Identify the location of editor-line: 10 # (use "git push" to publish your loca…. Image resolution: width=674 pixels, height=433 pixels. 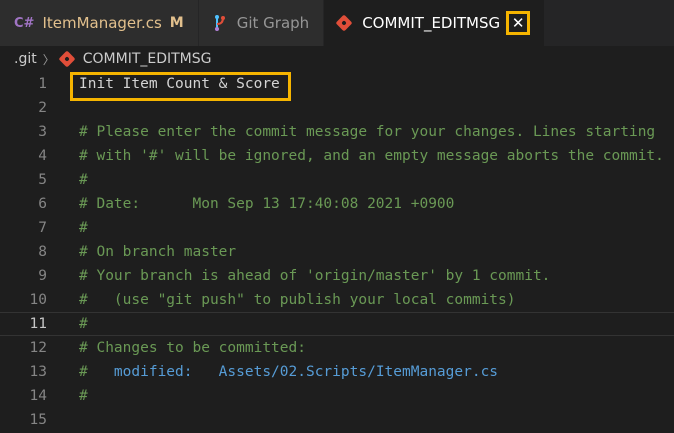
(337, 300).